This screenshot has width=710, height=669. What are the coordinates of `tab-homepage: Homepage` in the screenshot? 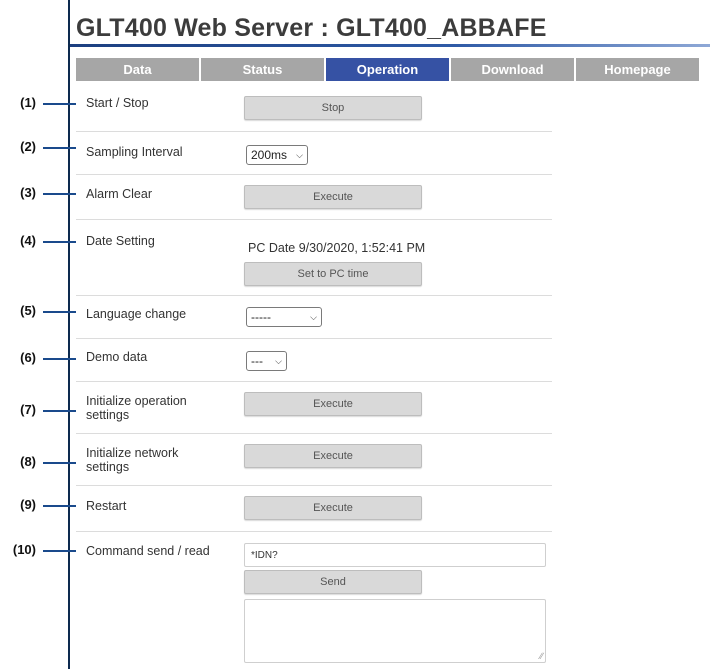 It's located at (637, 69).